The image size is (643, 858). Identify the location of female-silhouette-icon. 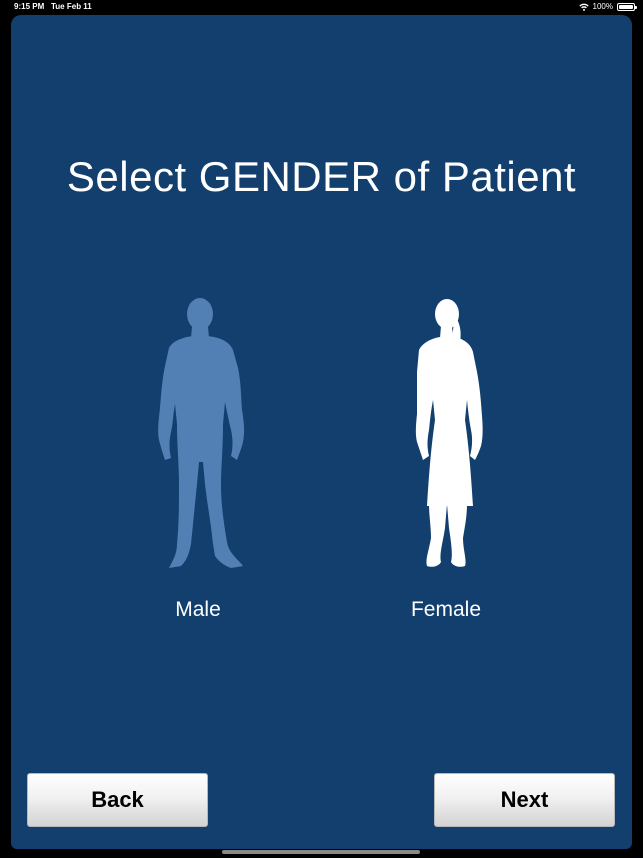
(449, 433).